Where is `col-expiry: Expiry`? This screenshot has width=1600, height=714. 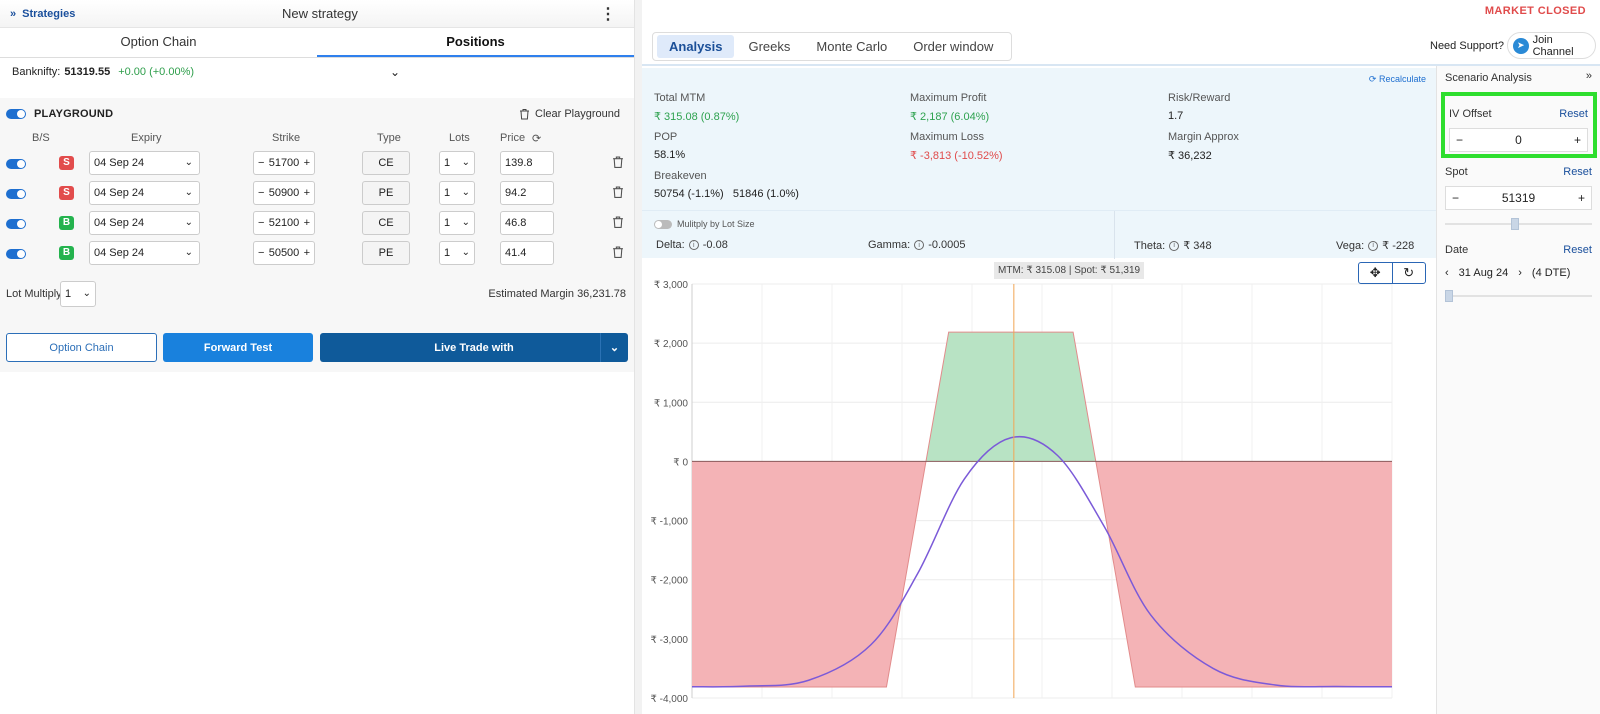 col-expiry: Expiry is located at coordinates (146, 138).